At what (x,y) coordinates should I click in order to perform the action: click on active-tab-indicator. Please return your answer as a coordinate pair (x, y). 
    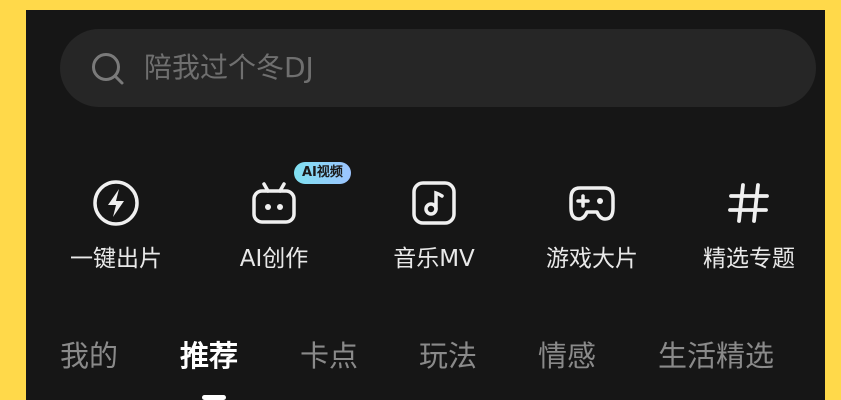
    Looking at the image, I should click on (214, 397).